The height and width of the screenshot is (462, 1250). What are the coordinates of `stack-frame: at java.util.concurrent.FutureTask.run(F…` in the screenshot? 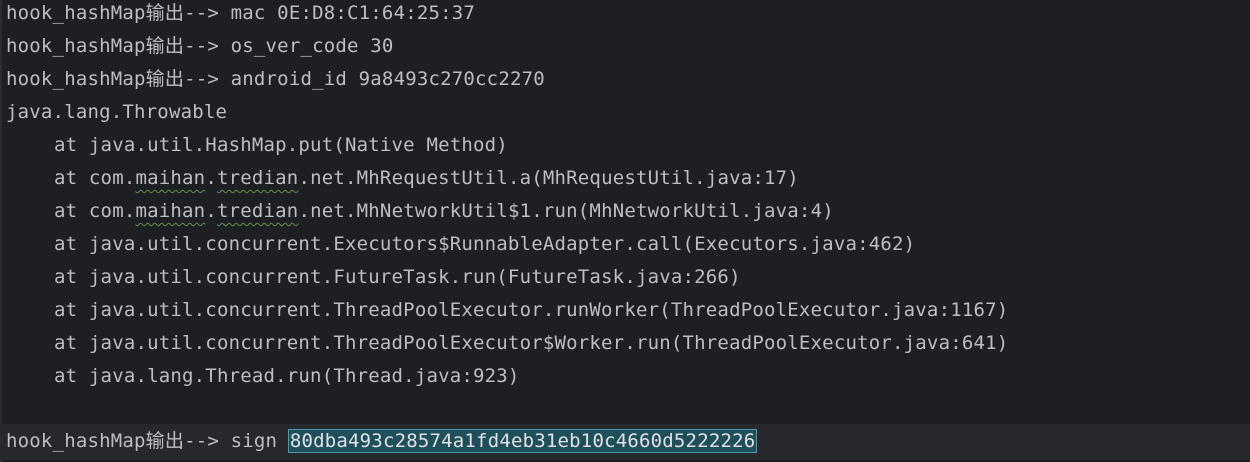 It's located at (397, 277).